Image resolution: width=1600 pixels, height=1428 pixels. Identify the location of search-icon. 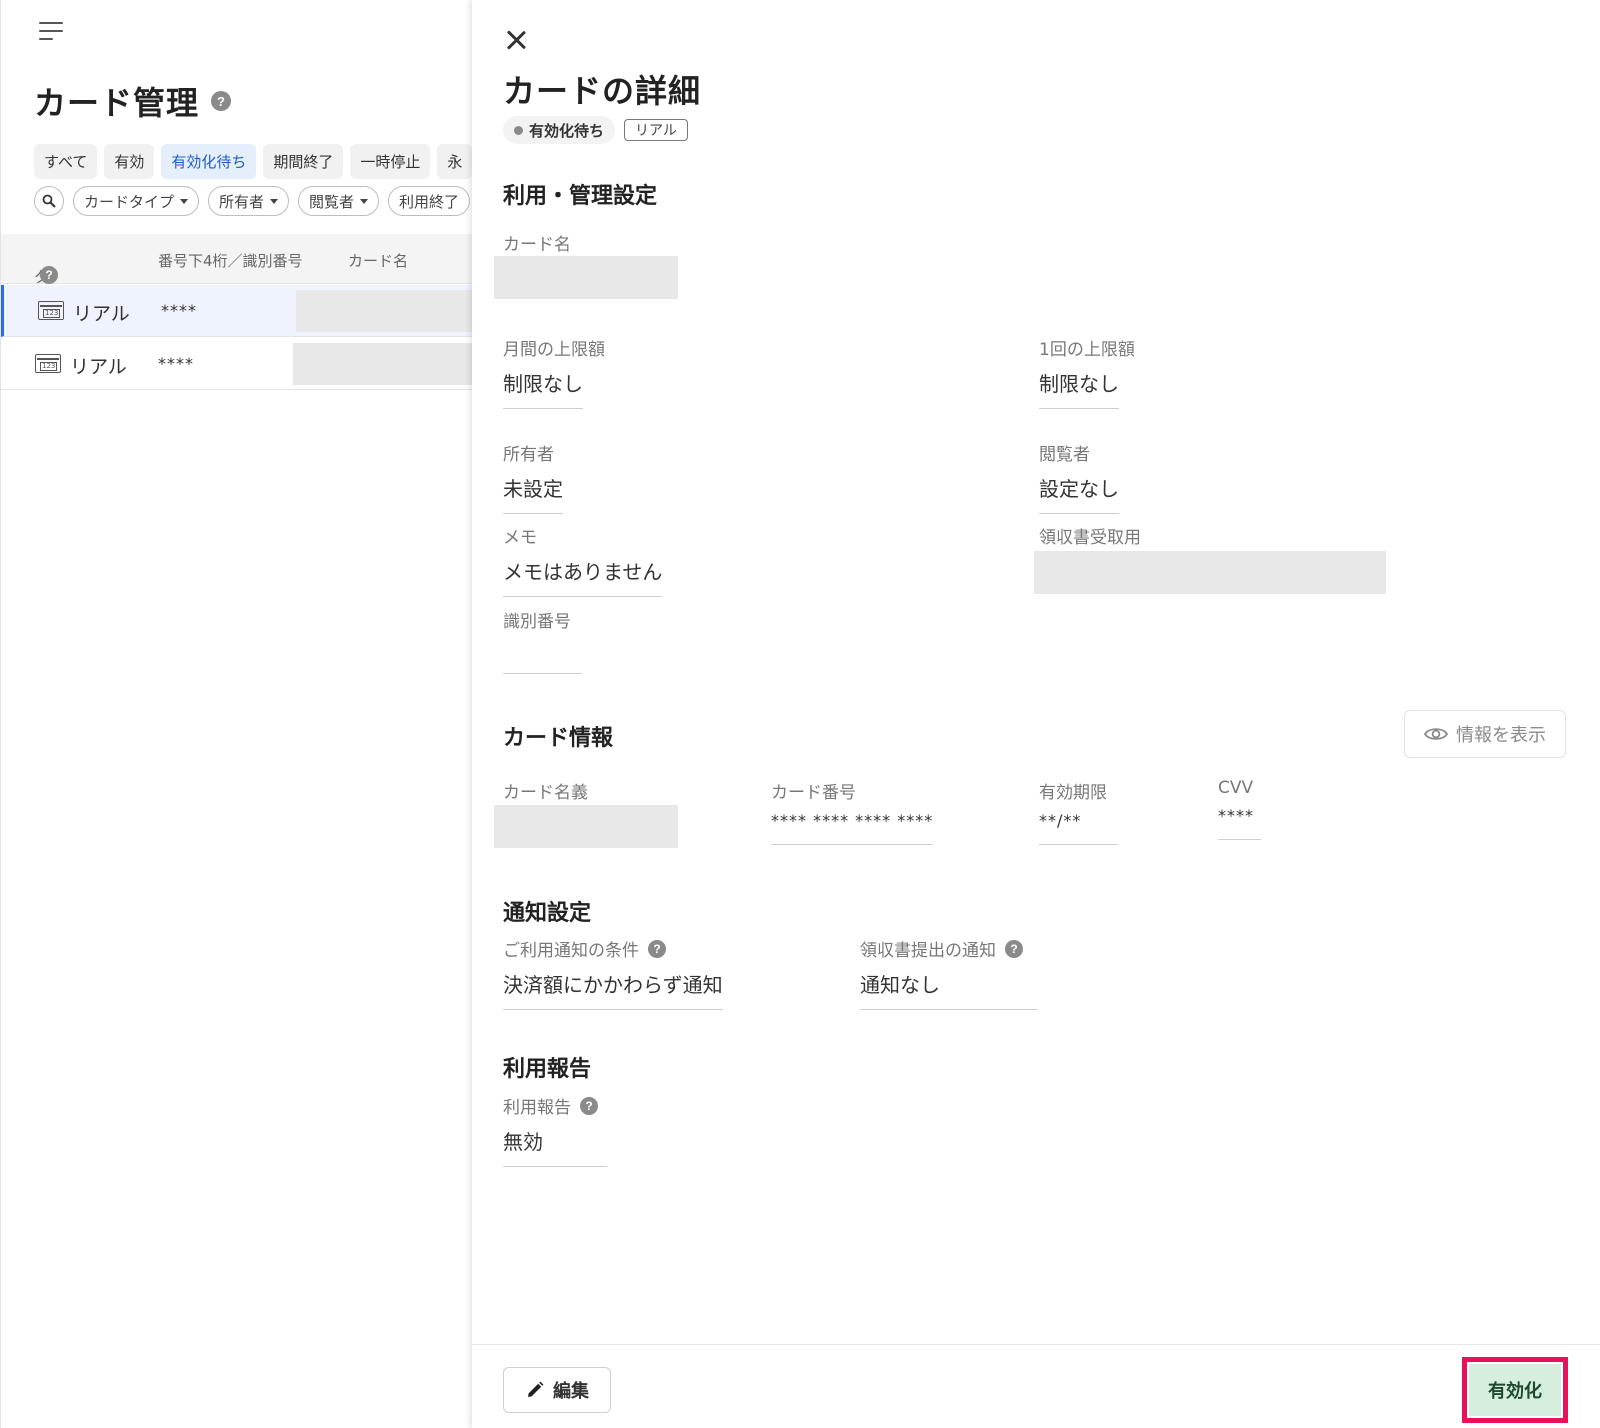
(49, 201).